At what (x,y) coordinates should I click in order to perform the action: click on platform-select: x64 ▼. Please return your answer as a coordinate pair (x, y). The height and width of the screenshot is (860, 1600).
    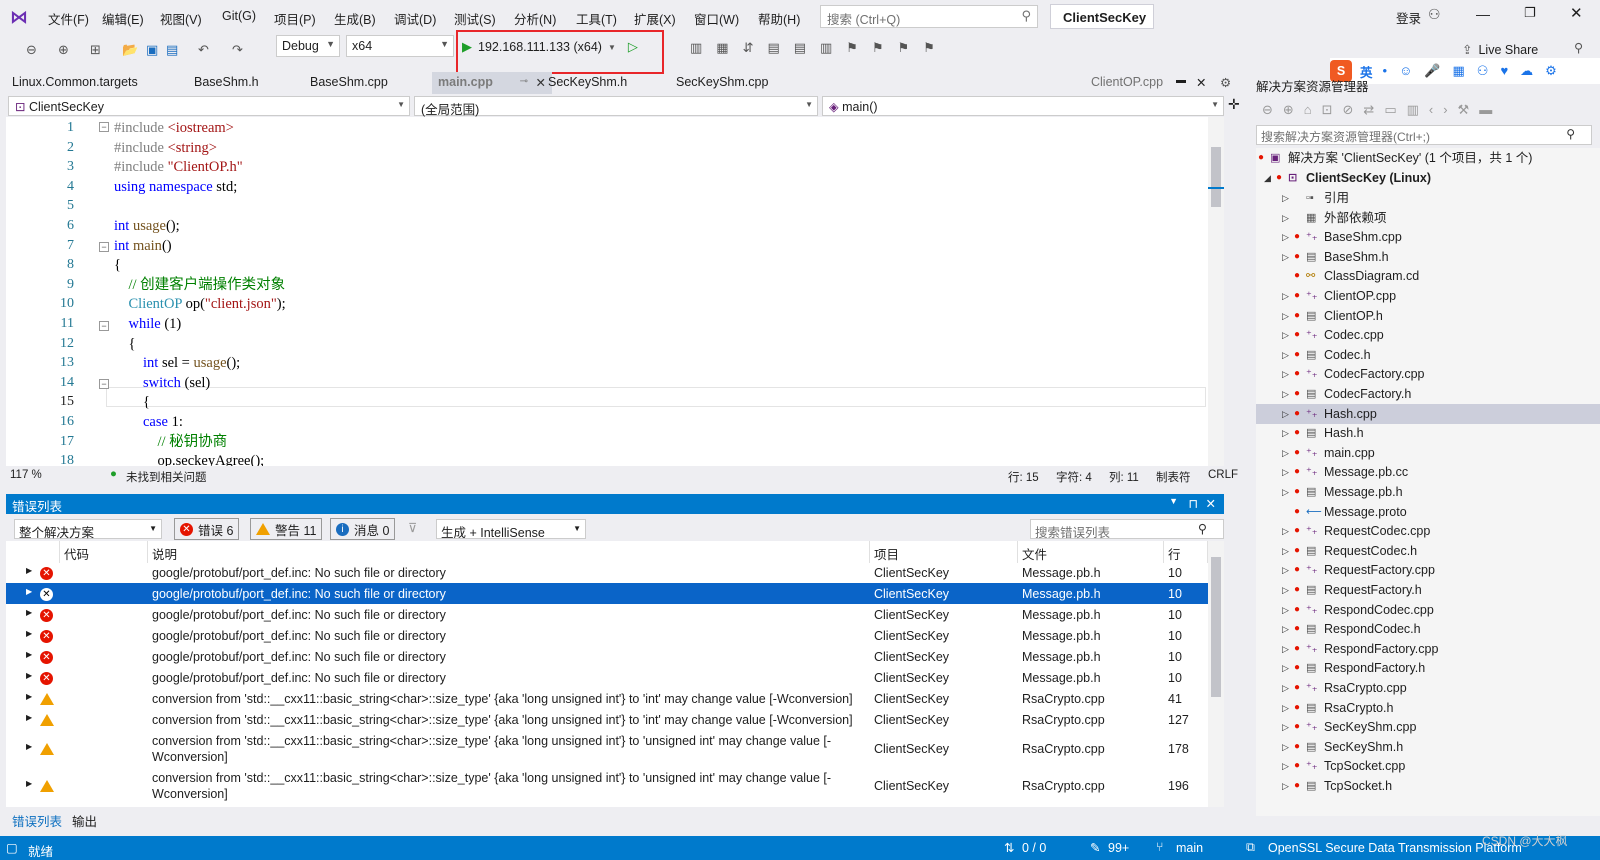
    Looking at the image, I should click on (400, 46).